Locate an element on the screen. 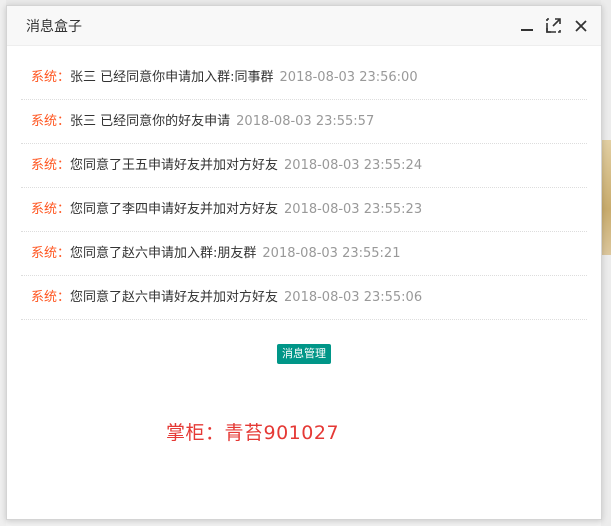  message-item: 系统：您同意了王五申请好友并加对方好友 2018-08-03 23:55:24 is located at coordinates (304, 166).